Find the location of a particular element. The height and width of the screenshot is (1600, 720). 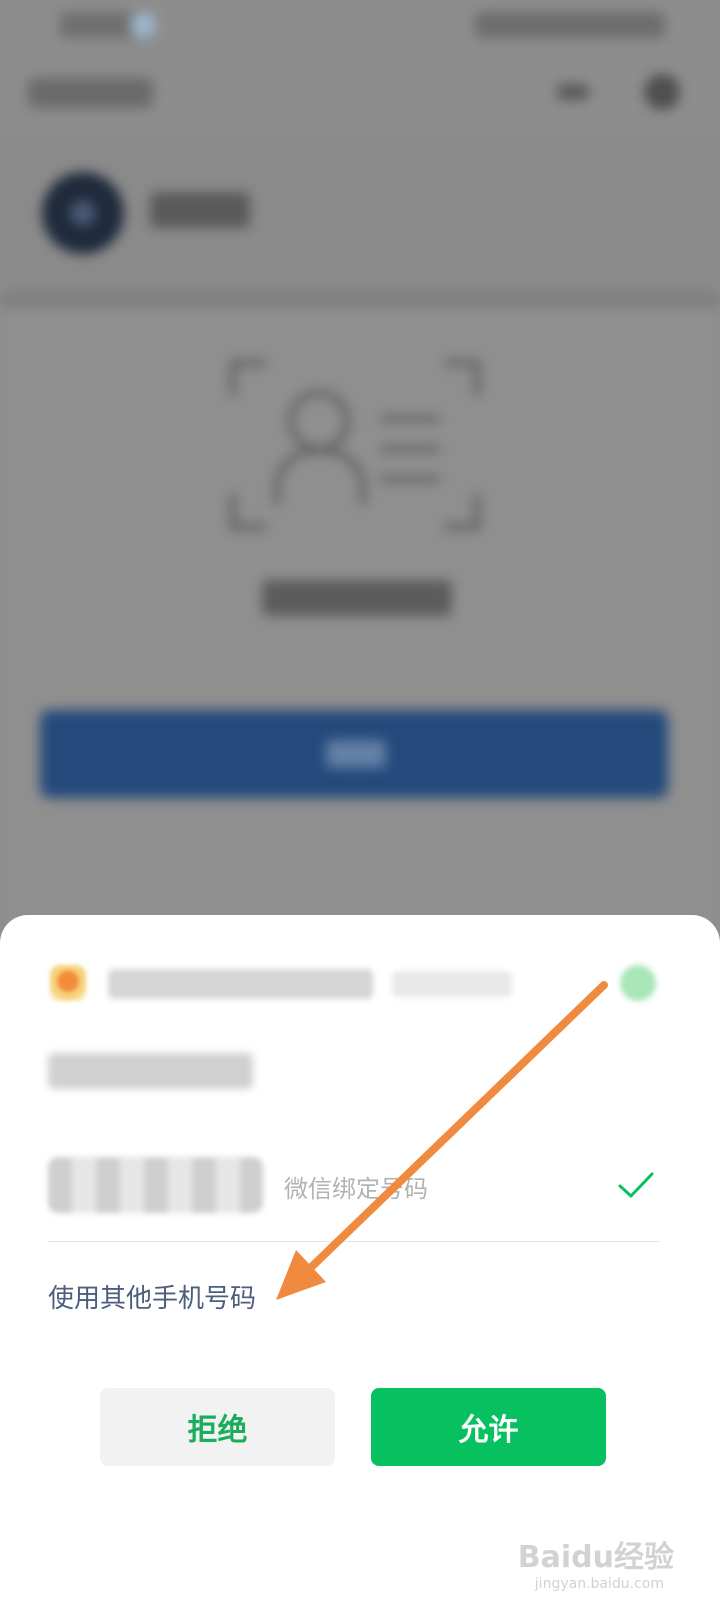

avatar is located at coordinates (83, 213).